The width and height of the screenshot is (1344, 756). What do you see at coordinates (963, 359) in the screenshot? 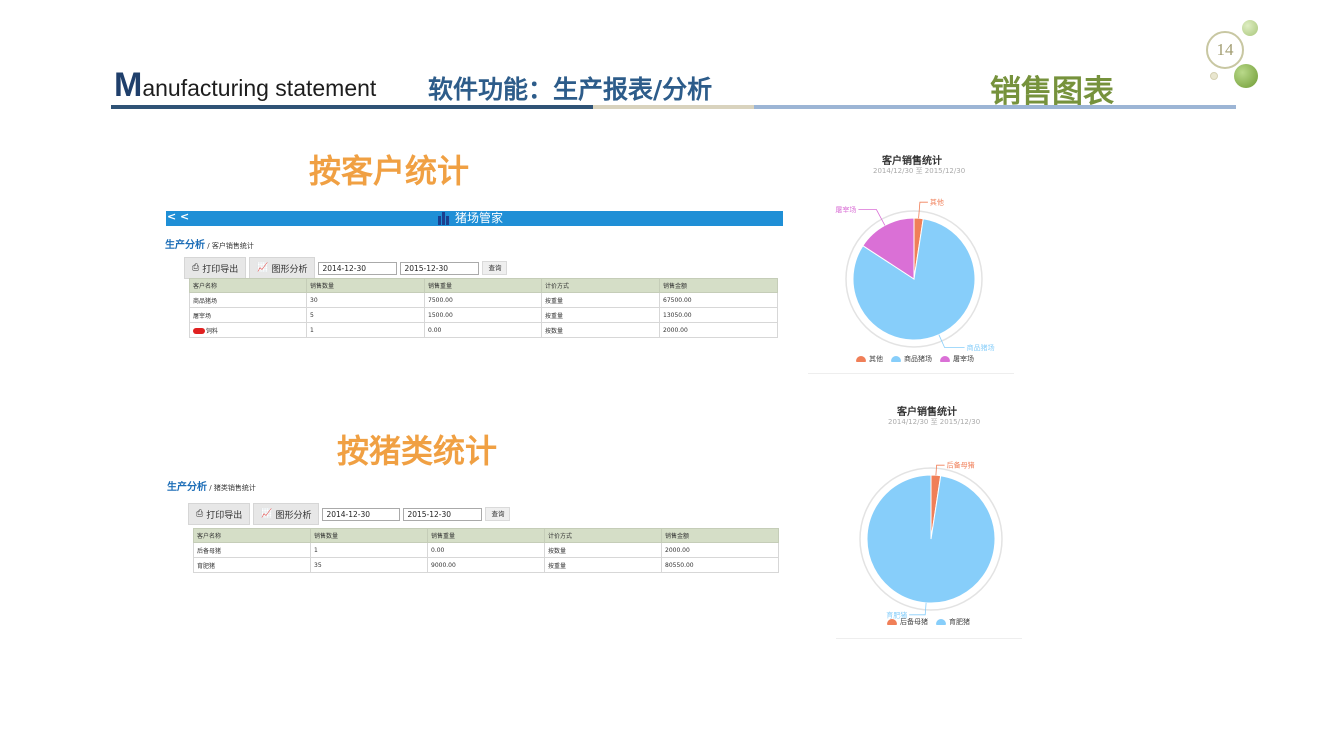
I see `legend-label: 屠宰场` at bounding box center [963, 359].